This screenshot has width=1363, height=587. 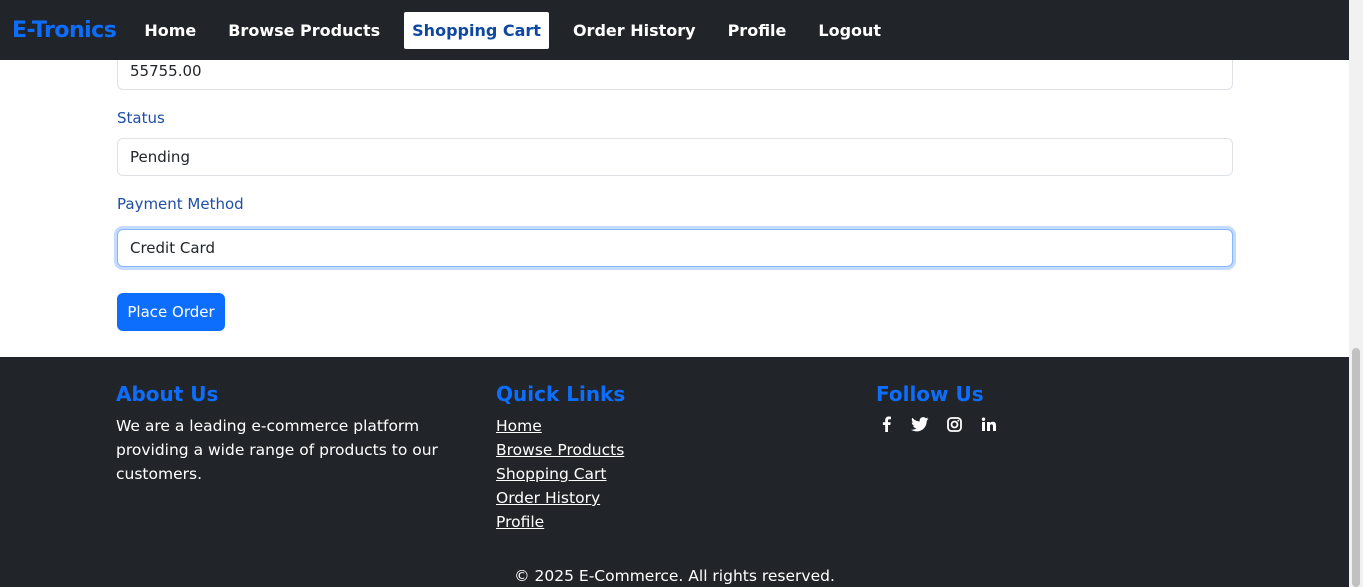 What do you see at coordinates (886, 424) in the screenshot?
I see `facebook-icon` at bounding box center [886, 424].